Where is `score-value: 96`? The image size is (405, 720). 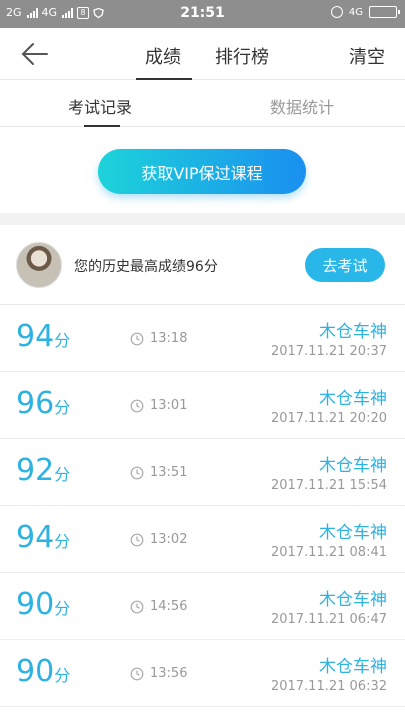 score-value: 96 is located at coordinates (35, 403).